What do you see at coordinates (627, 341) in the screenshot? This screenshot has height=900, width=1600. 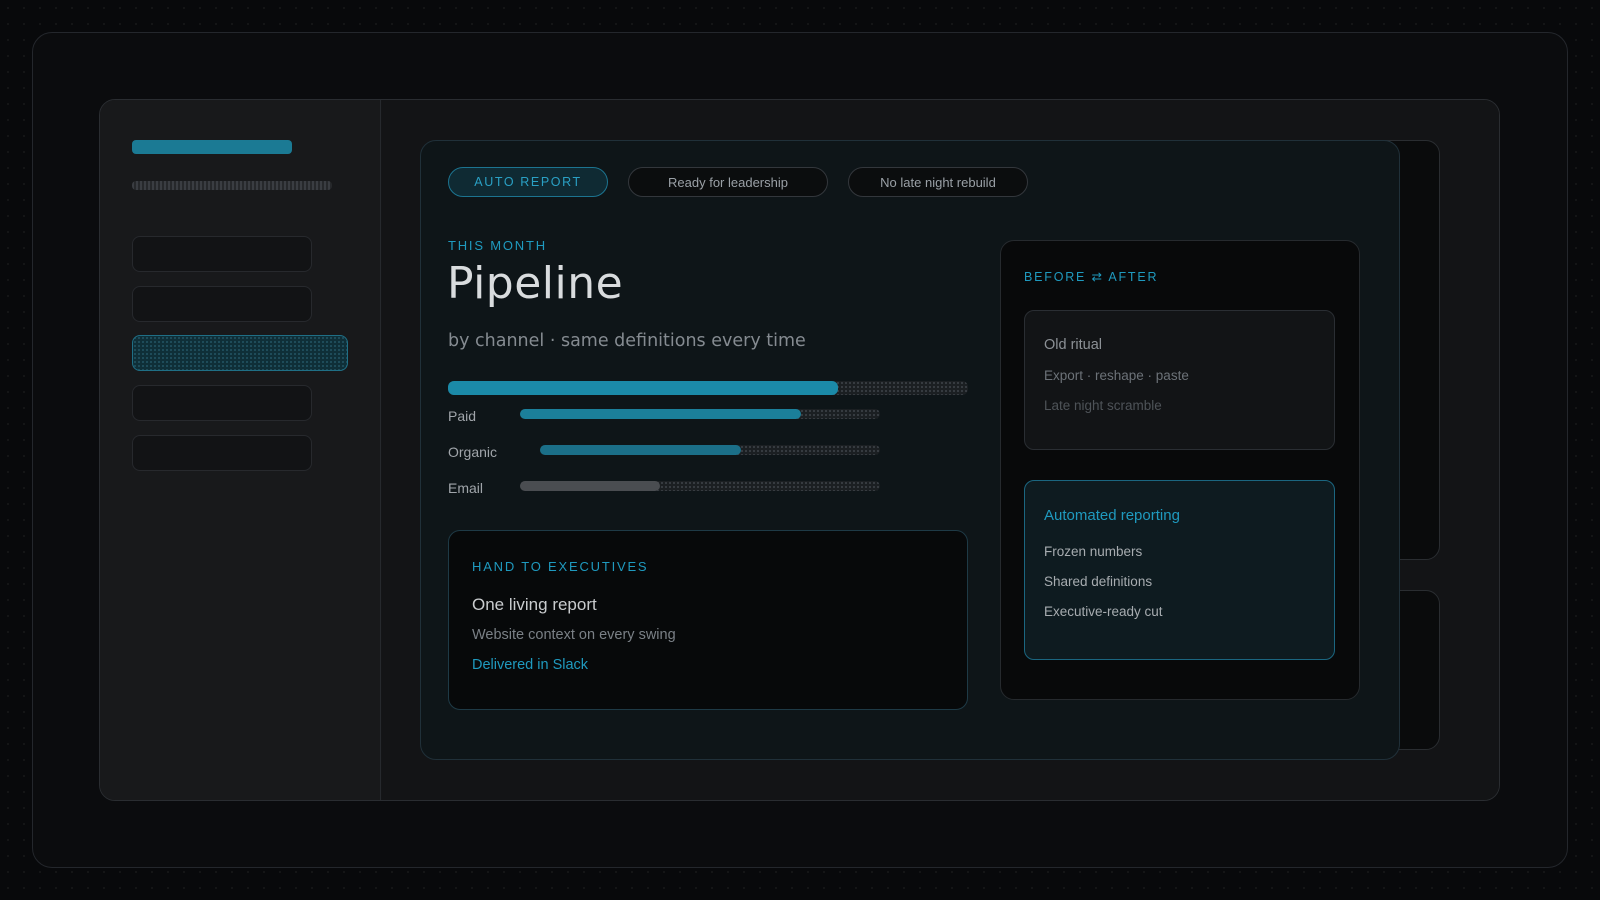 I see `page-subtitle: by channel · same definitions every time` at bounding box center [627, 341].